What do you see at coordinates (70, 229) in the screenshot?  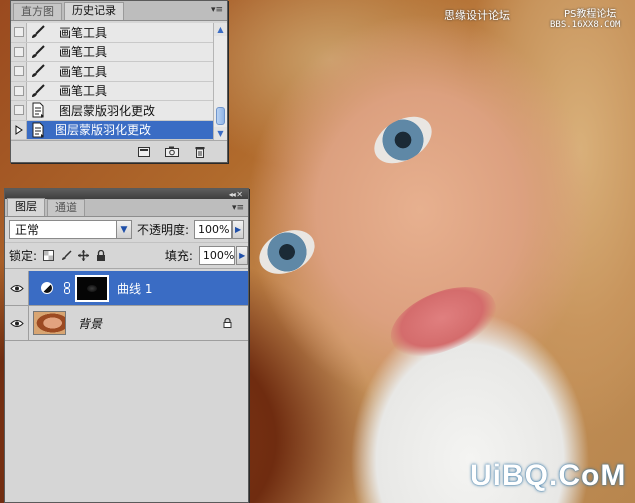 I see `blend-mode-select: 正常 ▼` at bounding box center [70, 229].